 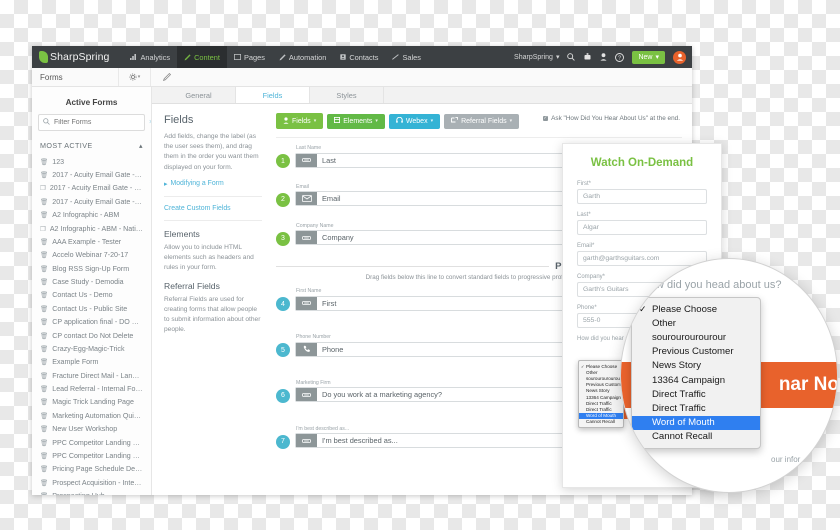 What do you see at coordinates (306, 199) in the screenshot?
I see `envelope-icon` at bounding box center [306, 199].